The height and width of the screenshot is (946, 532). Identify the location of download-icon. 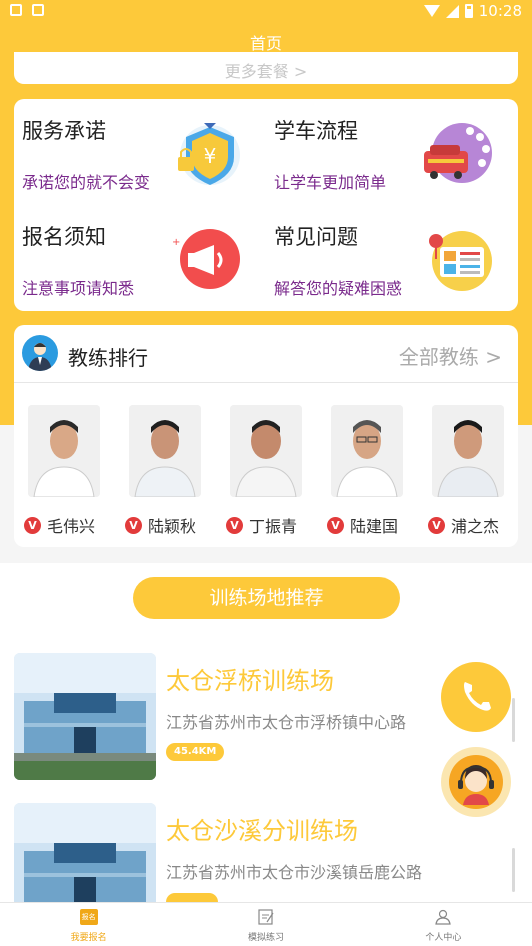
(38, 10).